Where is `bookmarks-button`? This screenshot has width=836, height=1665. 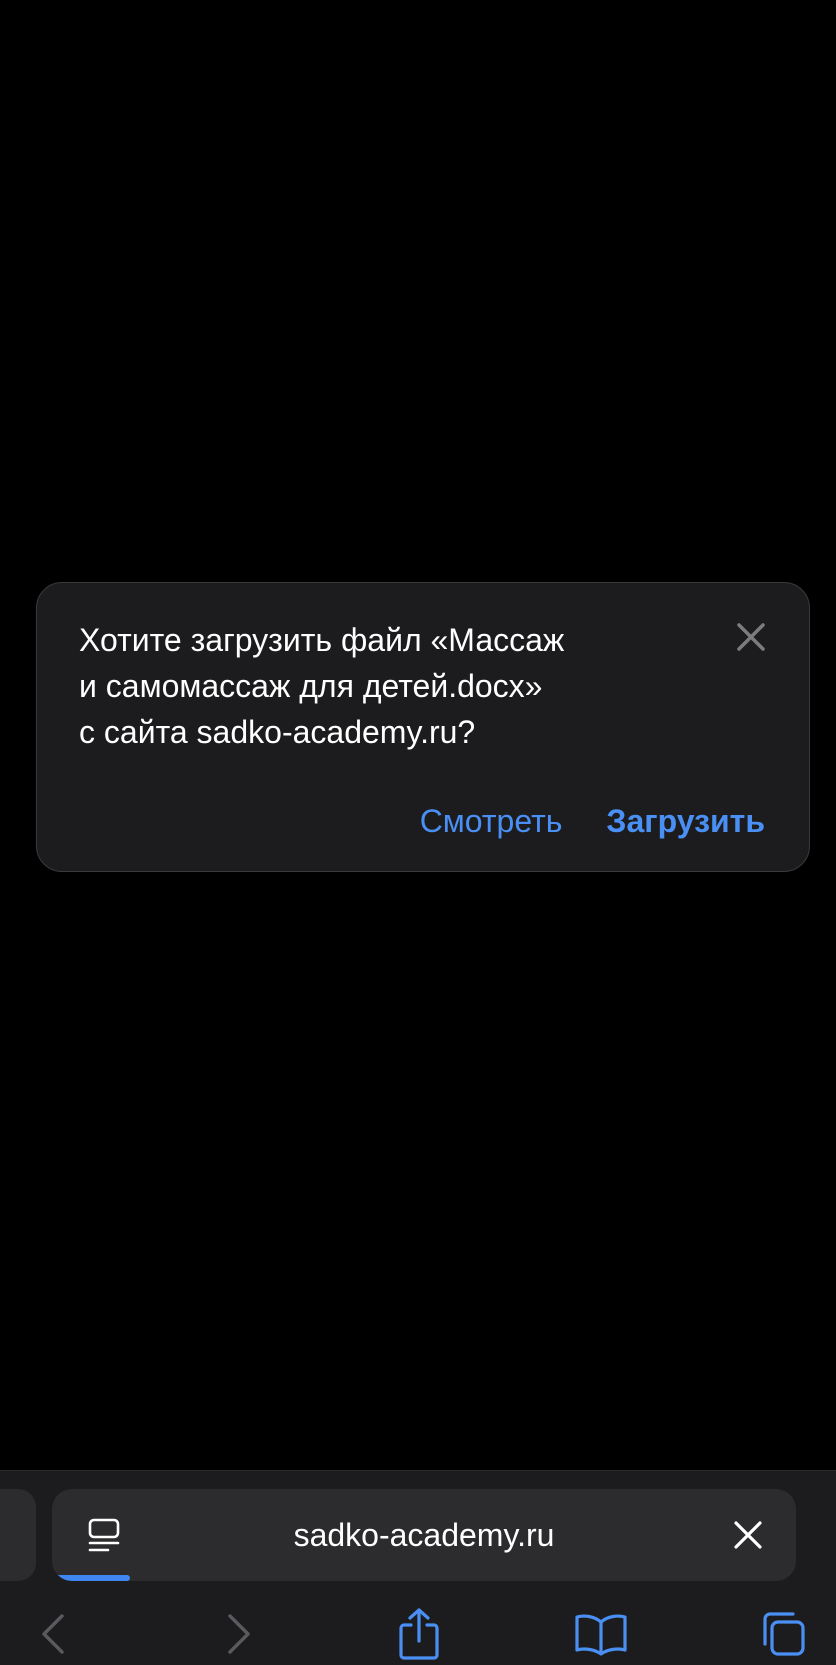 bookmarks-button is located at coordinates (601, 1634).